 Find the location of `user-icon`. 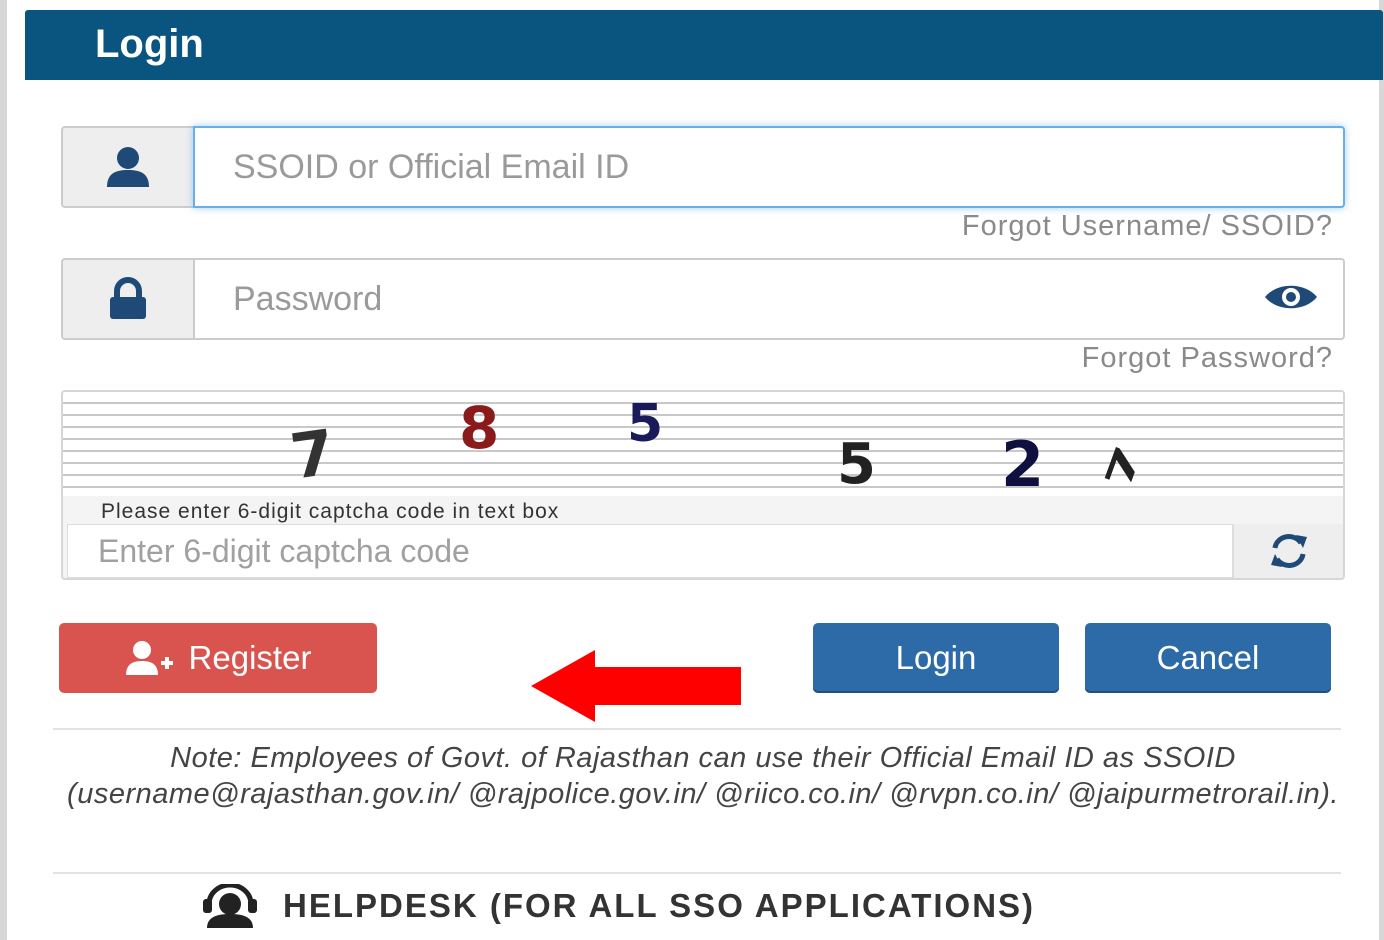

user-icon is located at coordinates (127, 167).